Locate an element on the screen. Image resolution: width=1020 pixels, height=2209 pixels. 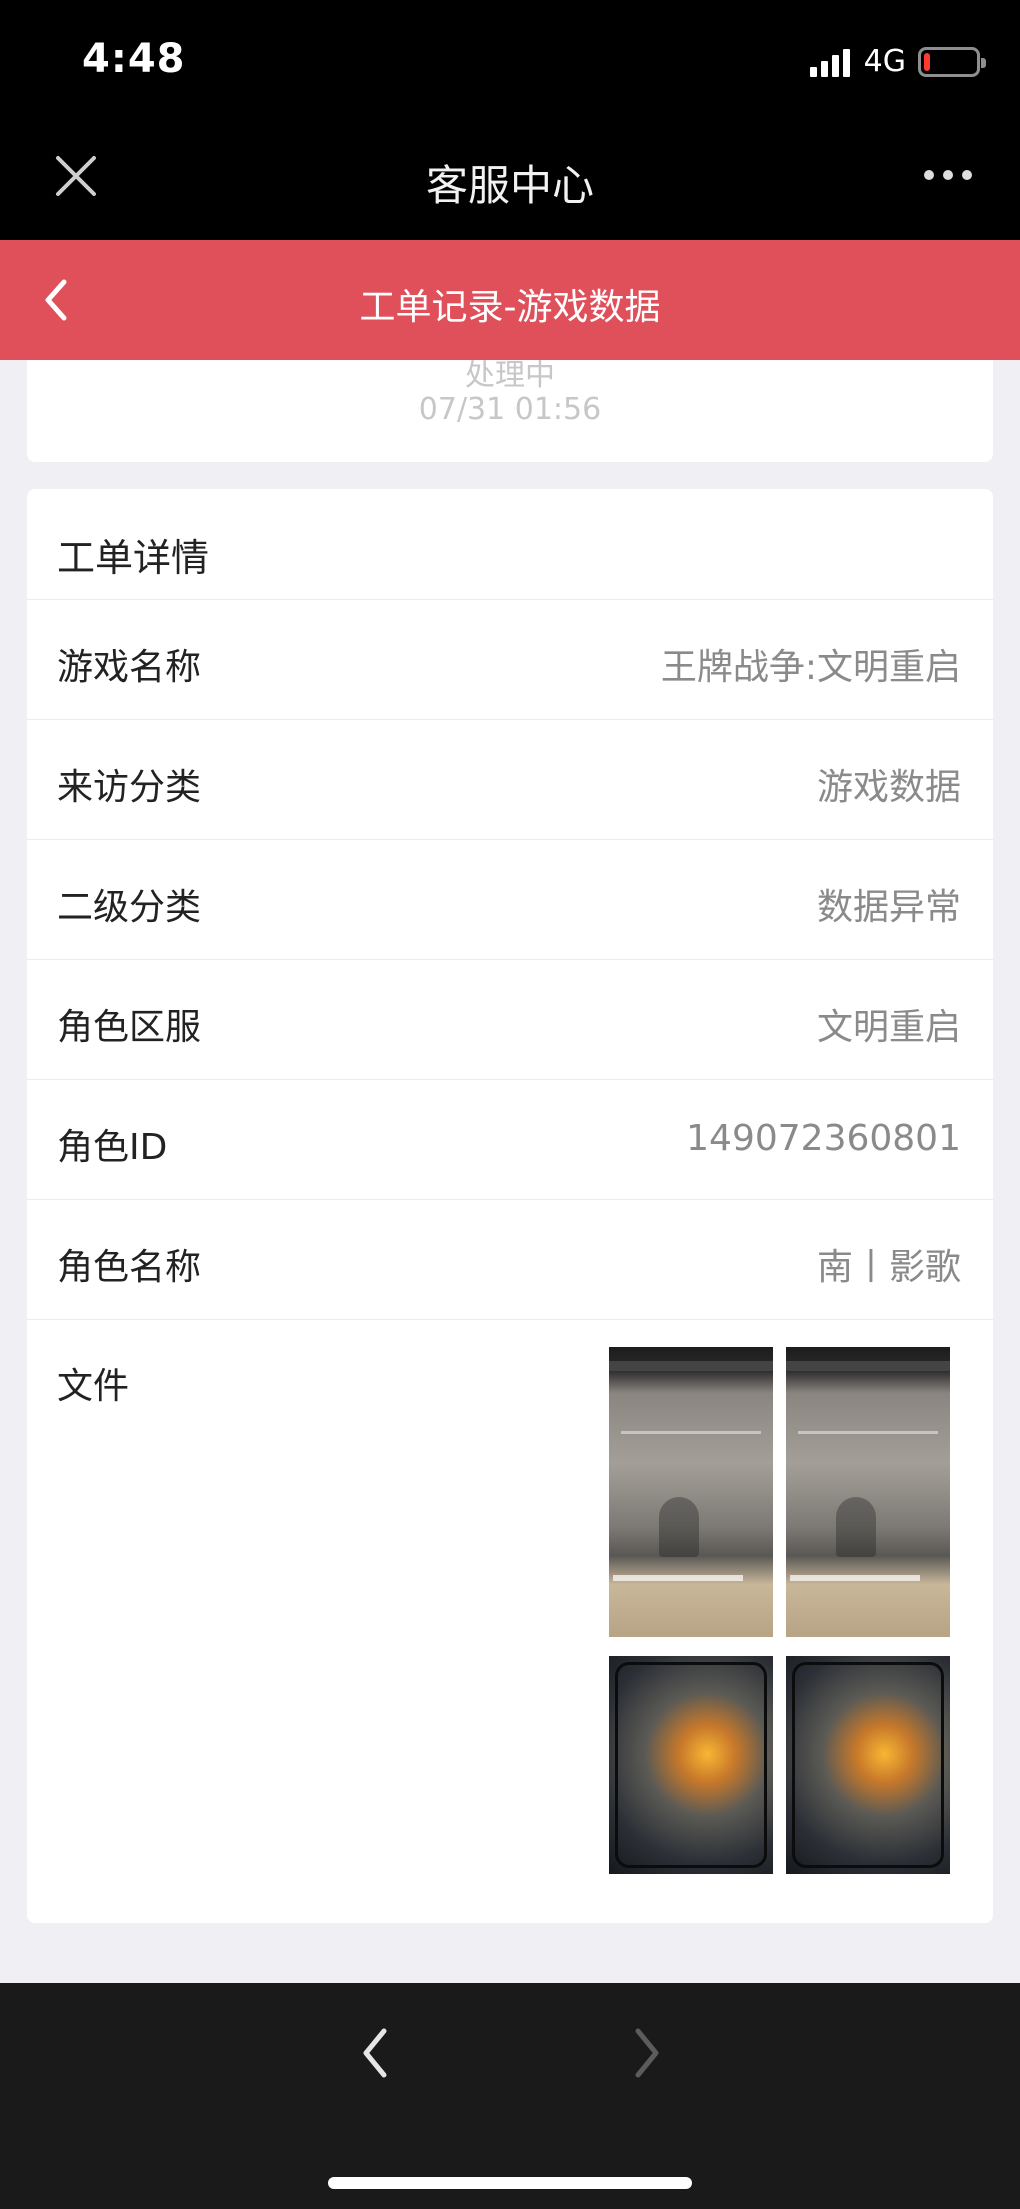
row-label: 来访分类 is located at coordinates (129, 787).